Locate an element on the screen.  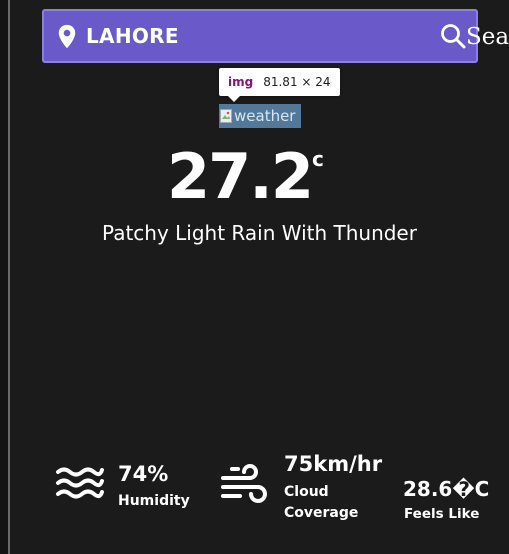
city-search-input is located at coordinates (256, 36).